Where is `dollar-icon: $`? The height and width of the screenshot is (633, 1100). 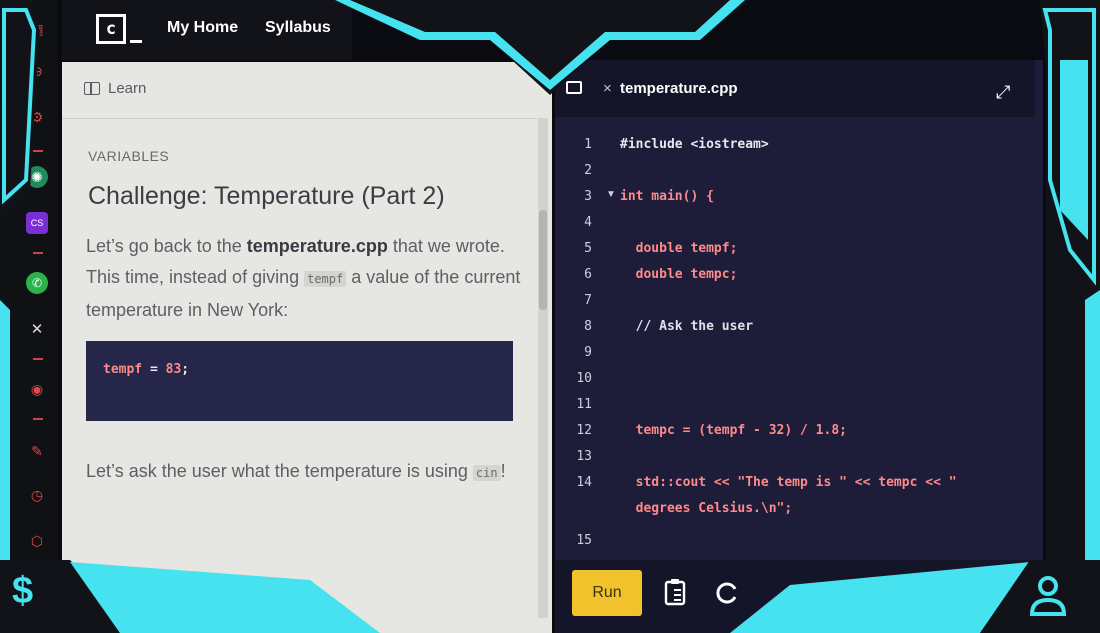
dollar-icon: $ is located at coordinates (22, 591).